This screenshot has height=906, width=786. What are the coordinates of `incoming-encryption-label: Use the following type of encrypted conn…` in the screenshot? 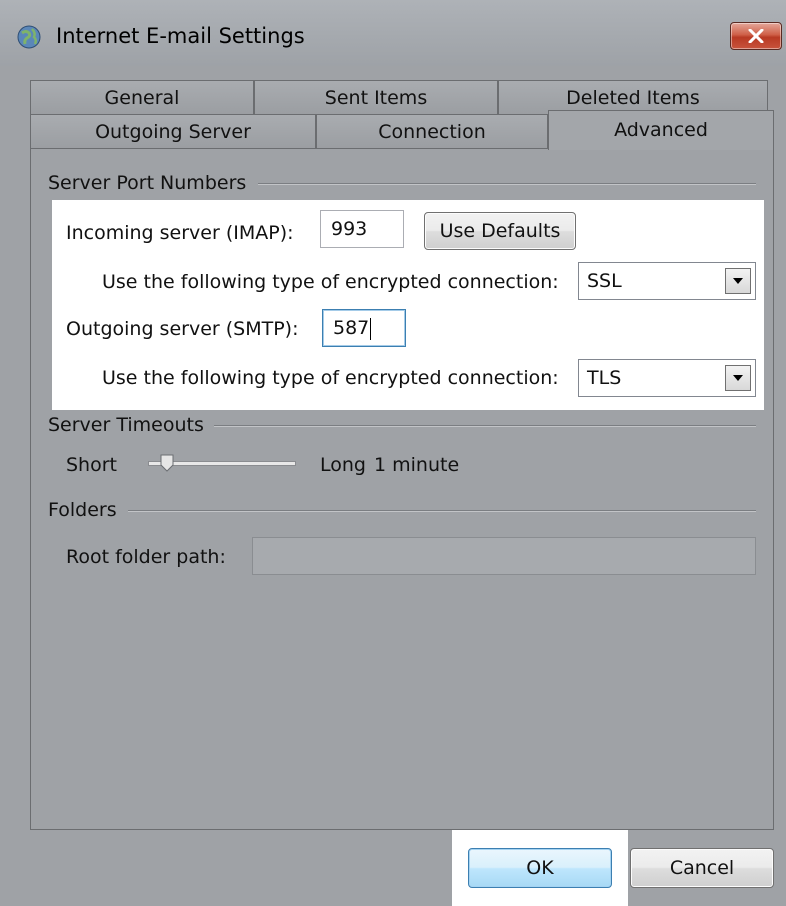 It's located at (330, 282).